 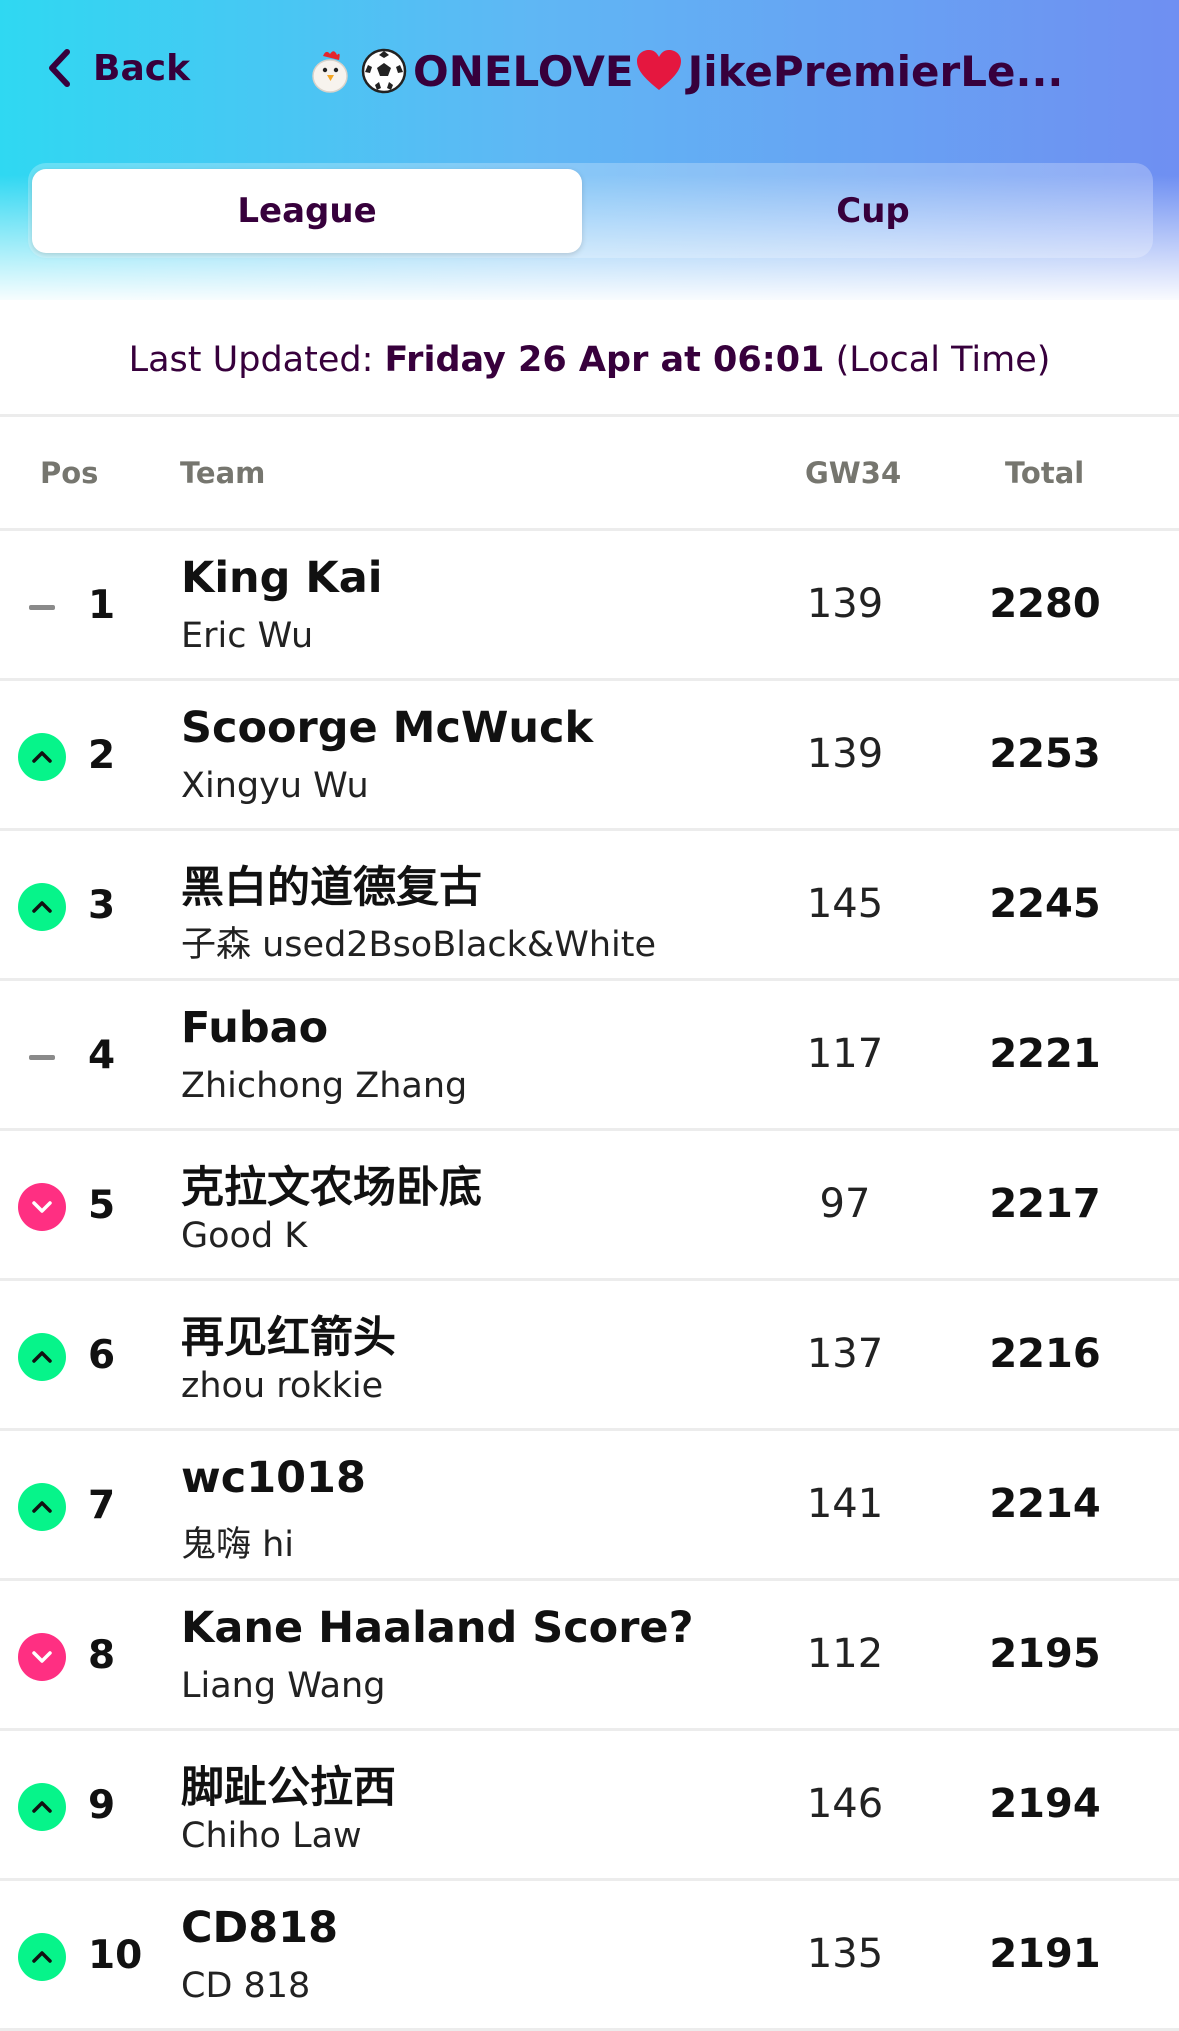 What do you see at coordinates (589, 1806) in the screenshot?
I see `table-row: 9 脚趾公拉西 Chiho Law 146 2194` at bounding box center [589, 1806].